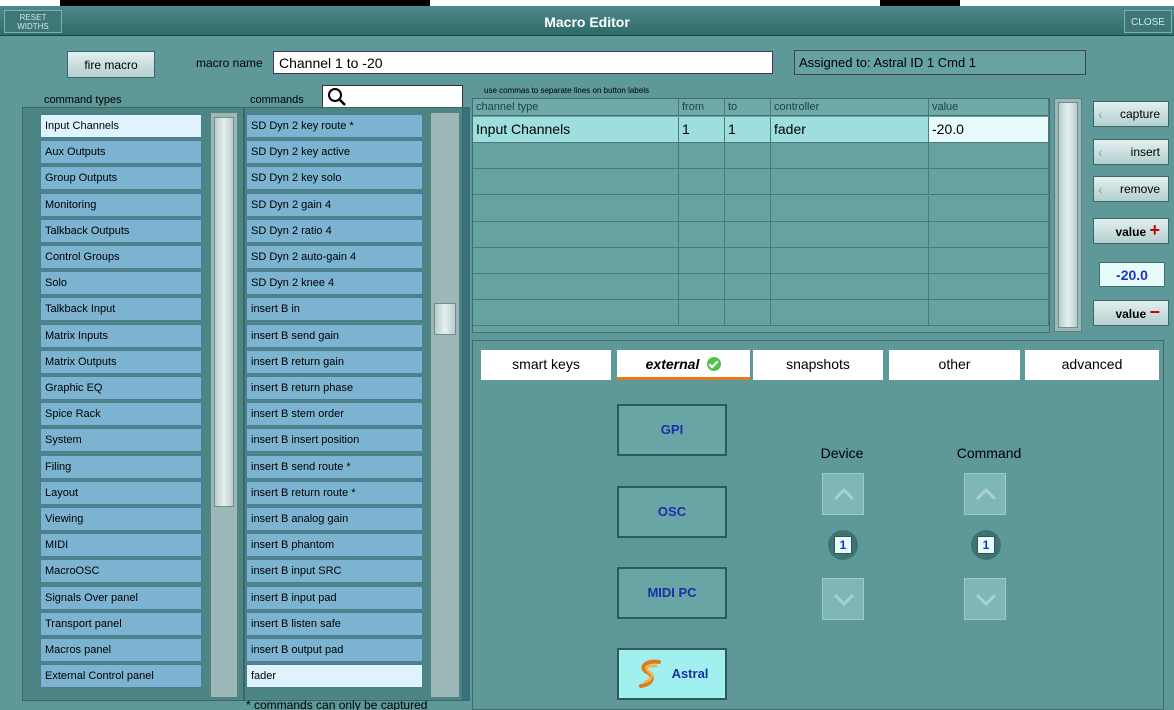  What do you see at coordinates (672, 593) in the screenshot?
I see `midi-pc-button: MIDI PC` at bounding box center [672, 593].